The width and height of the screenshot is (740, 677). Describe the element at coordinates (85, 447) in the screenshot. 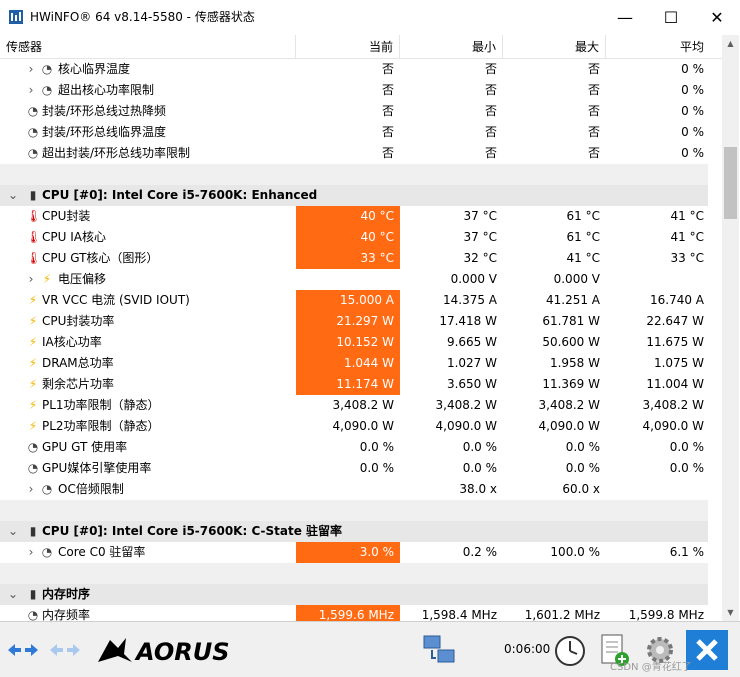

I see `sensor-name: GPU GT 使用率` at that location.